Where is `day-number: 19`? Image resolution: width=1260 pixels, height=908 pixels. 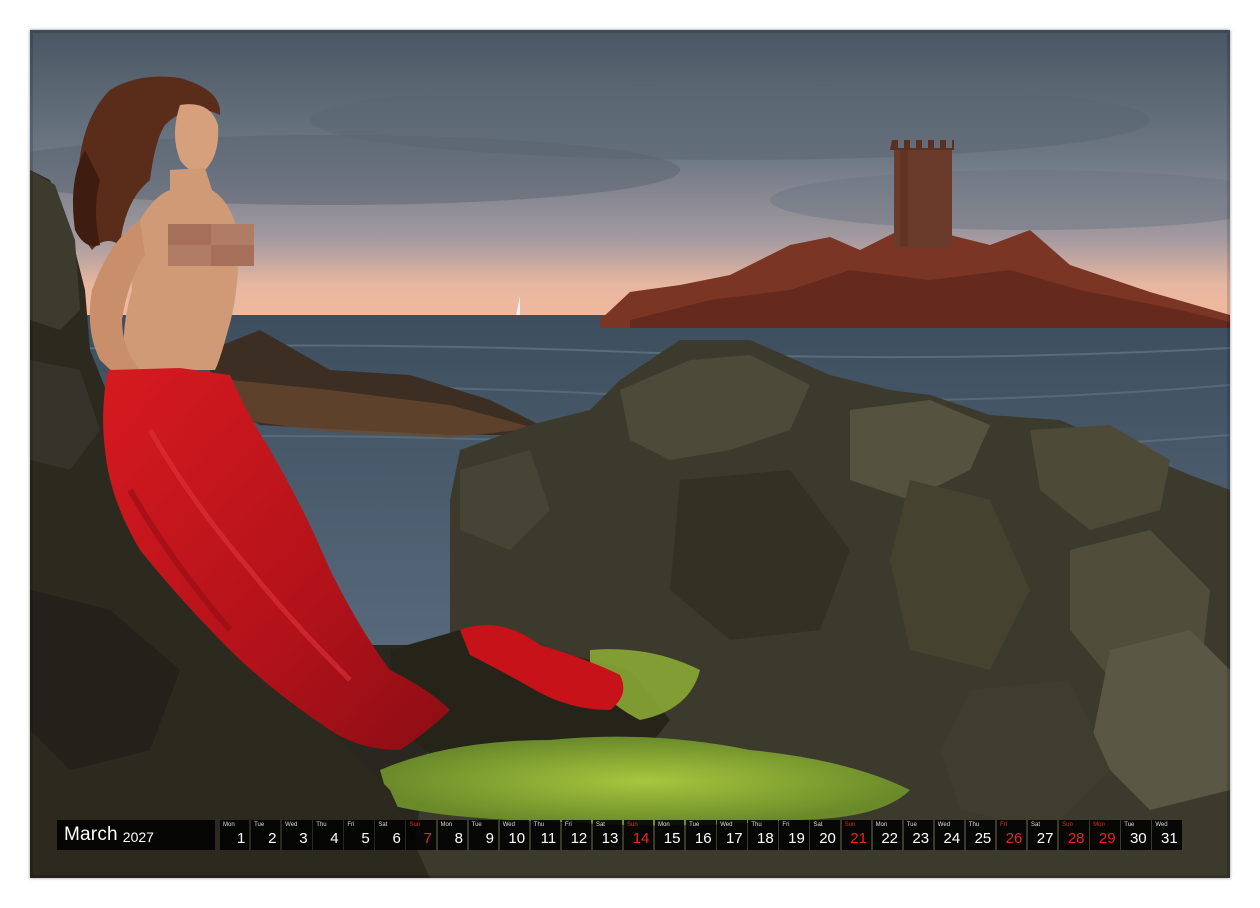
day-number: 19 is located at coordinates (796, 838).